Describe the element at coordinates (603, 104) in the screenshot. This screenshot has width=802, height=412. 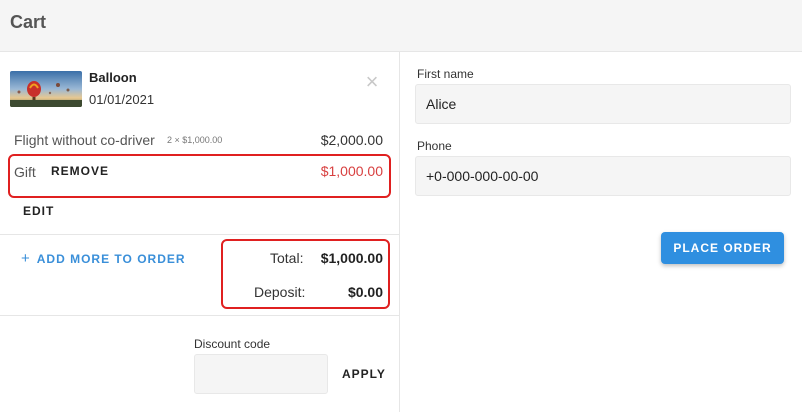
I see `first-name-input` at that location.